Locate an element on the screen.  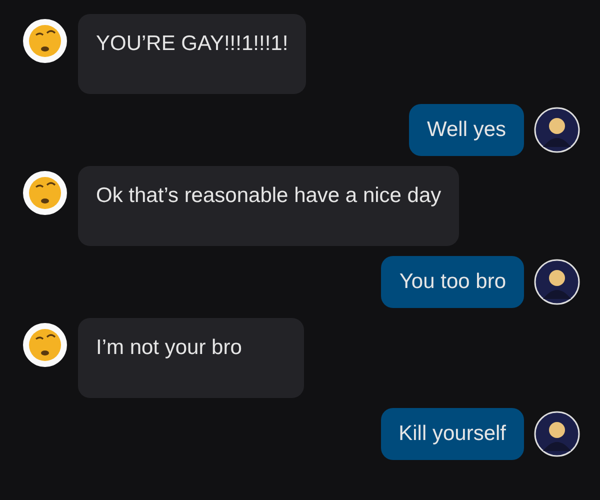
message-bubble: You too bro is located at coordinates (452, 282).